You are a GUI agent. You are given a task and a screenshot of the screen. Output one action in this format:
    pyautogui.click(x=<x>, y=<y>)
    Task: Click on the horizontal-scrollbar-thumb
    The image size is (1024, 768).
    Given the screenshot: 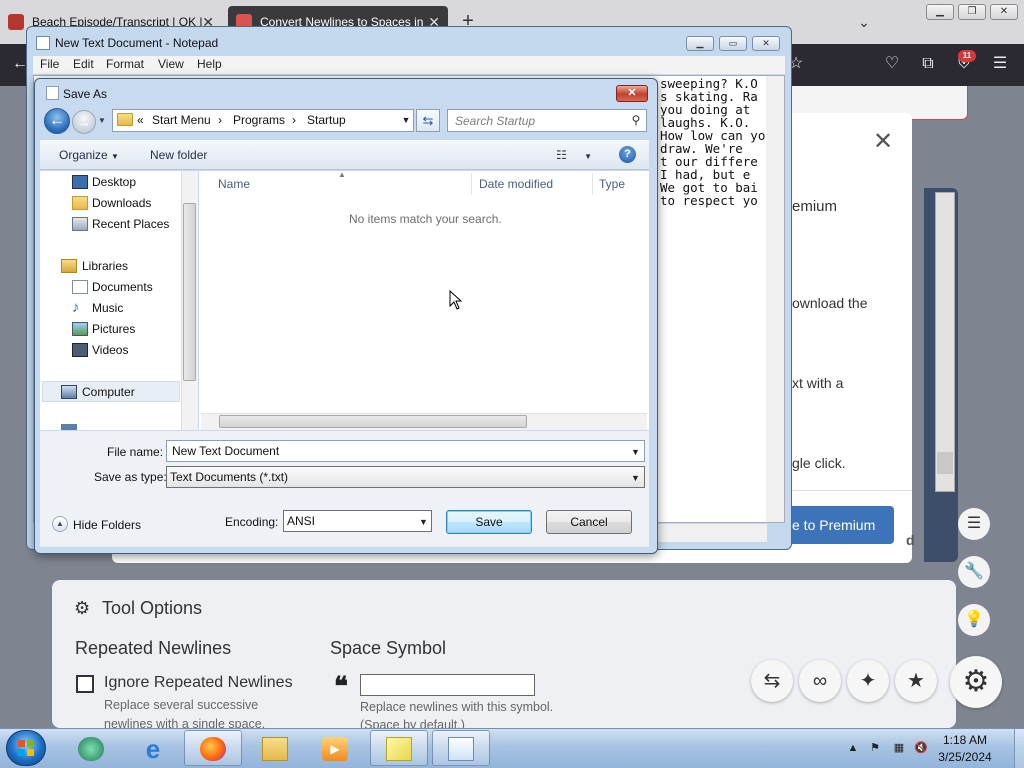 What is the action you would take?
    pyautogui.click(x=373, y=421)
    